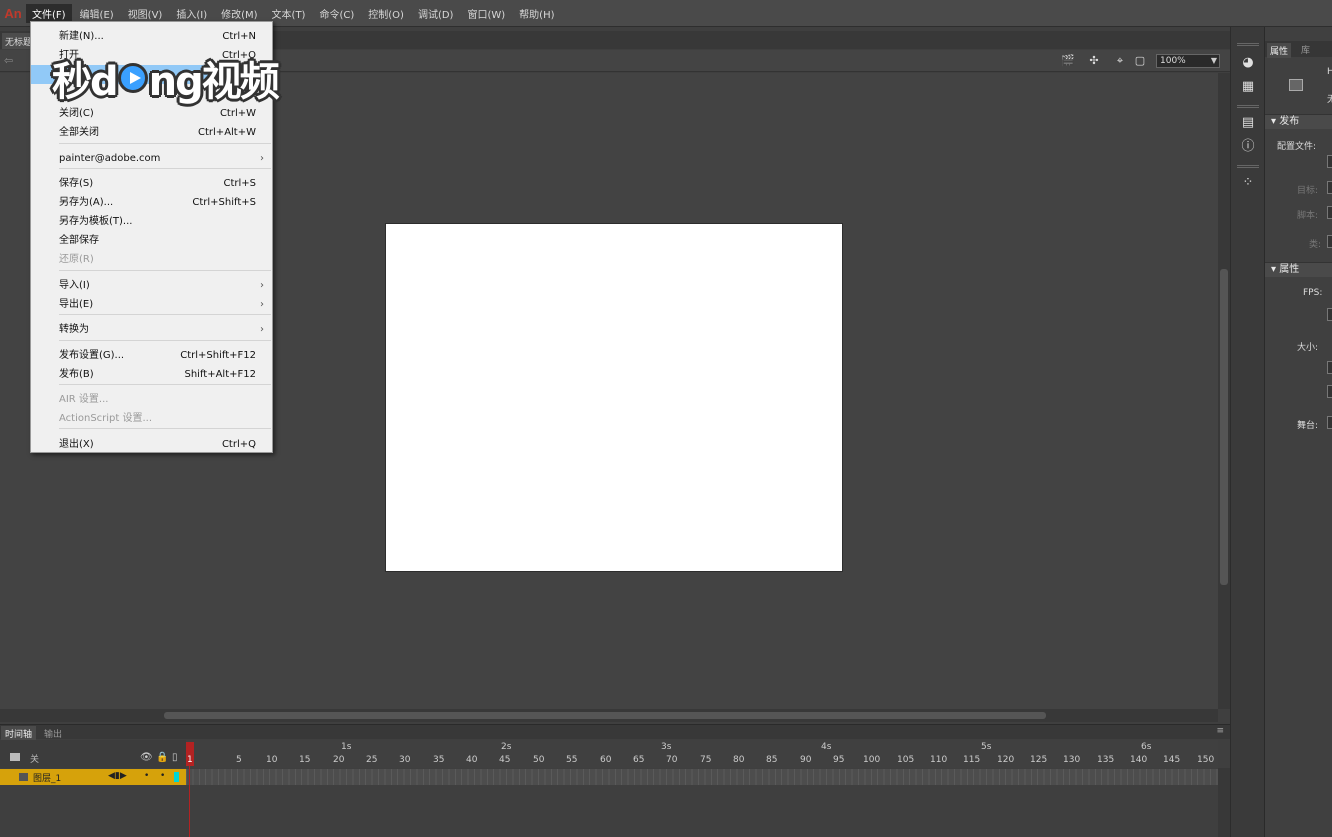 Image resolution: width=1332 pixels, height=837 pixels. I want to click on stage-horizontal-scrollbar, so click(609, 715).